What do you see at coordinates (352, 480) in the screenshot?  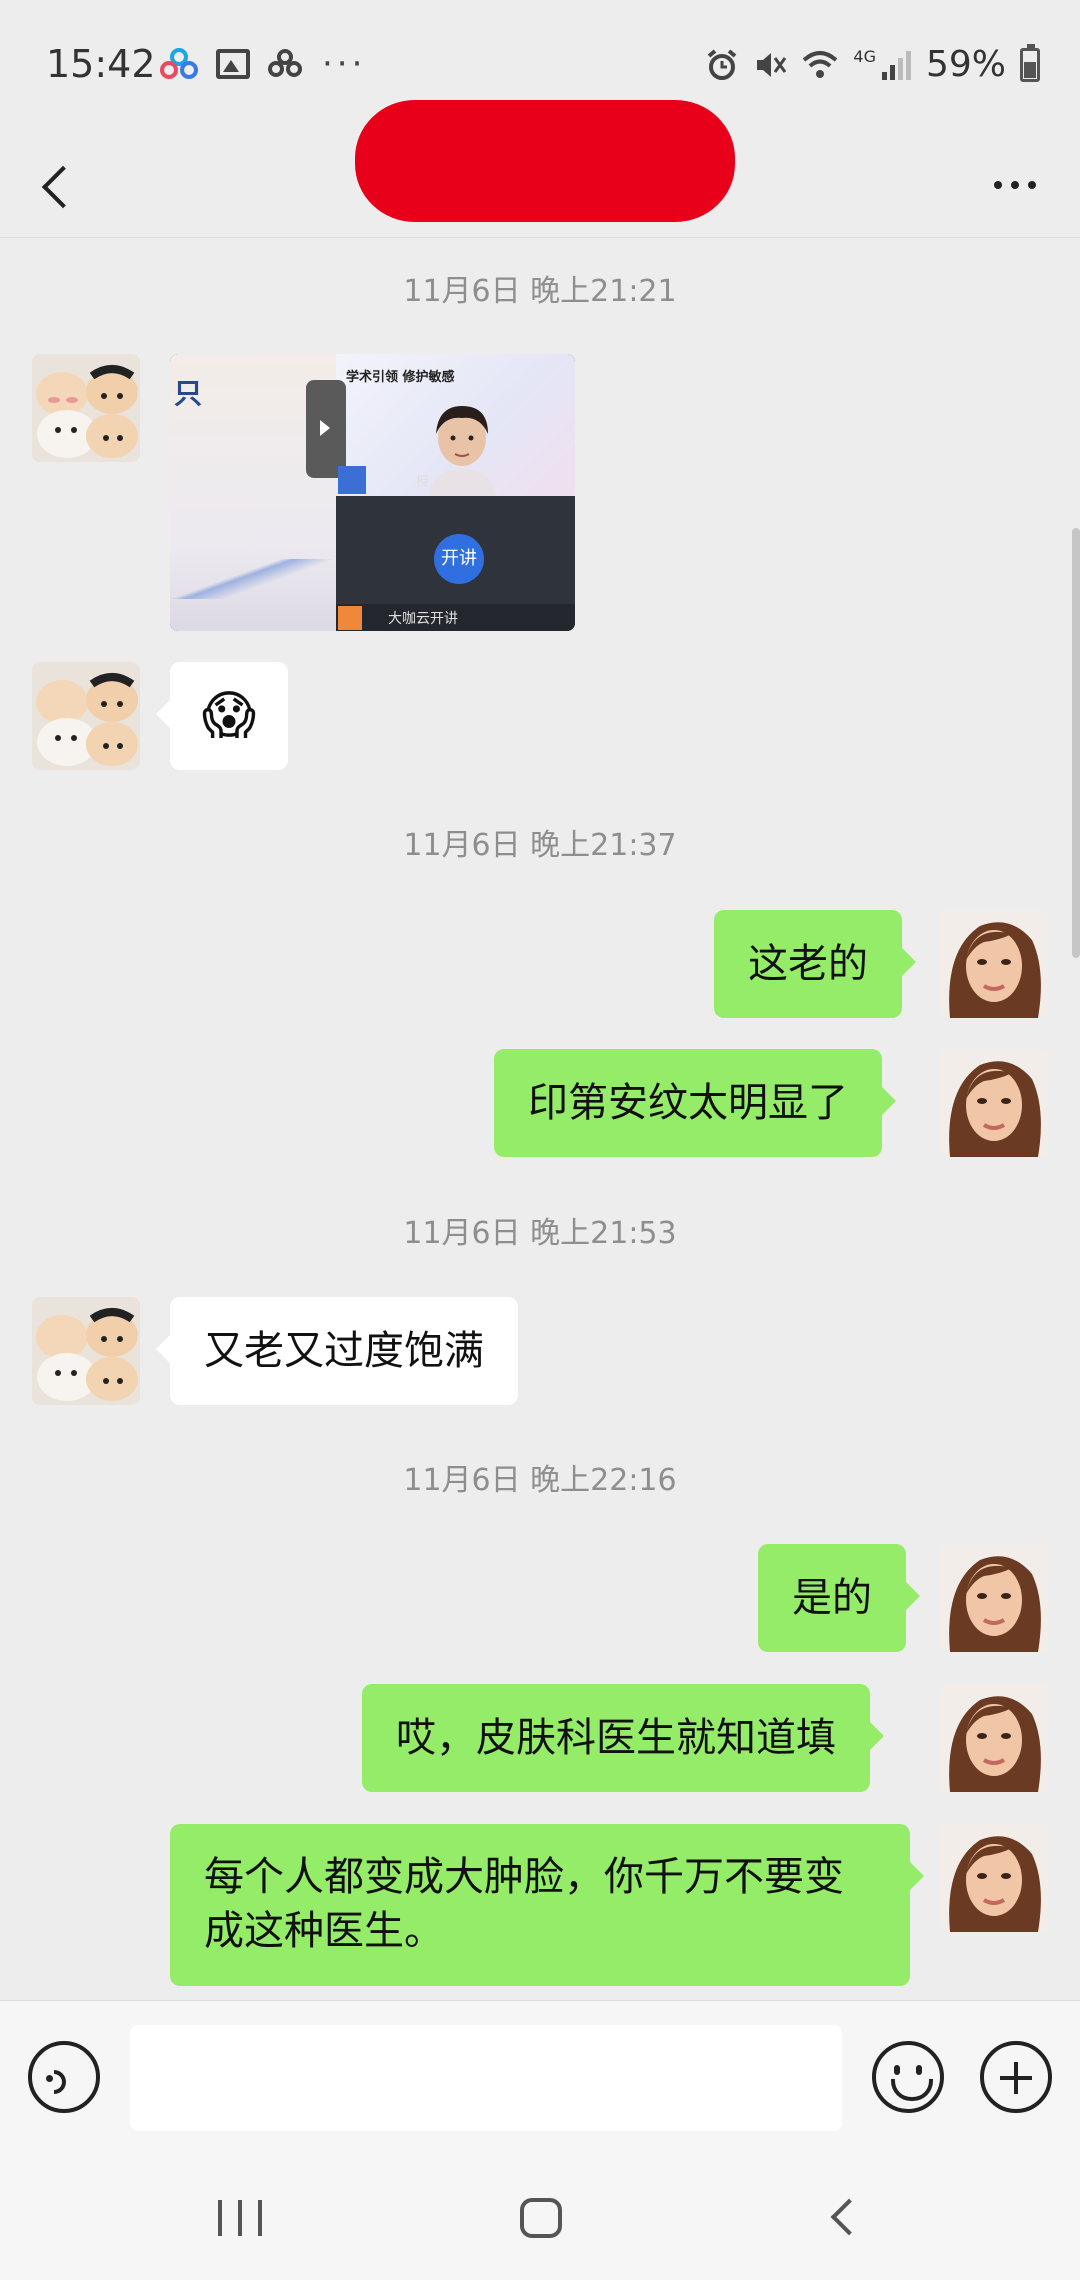 I see `user-icon` at bounding box center [352, 480].